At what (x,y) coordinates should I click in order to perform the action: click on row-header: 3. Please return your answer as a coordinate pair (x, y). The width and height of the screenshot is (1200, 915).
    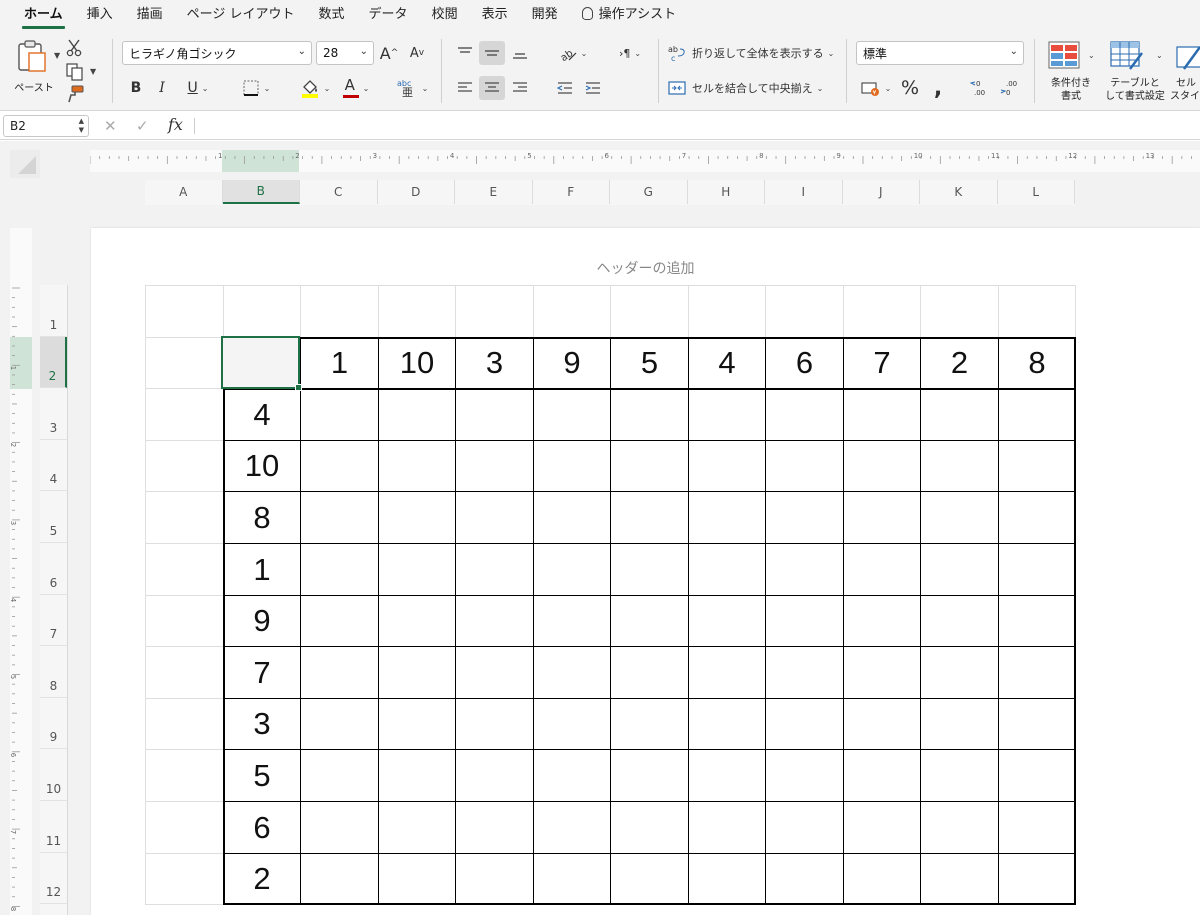
    Looking at the image, I should click on (53, 414).